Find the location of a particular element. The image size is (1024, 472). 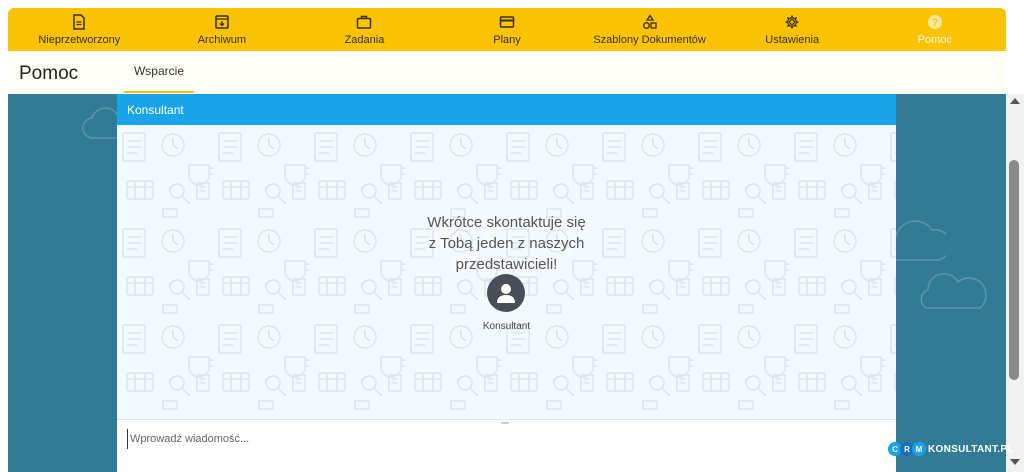

resize-handle is located at coordinates (505, 423).